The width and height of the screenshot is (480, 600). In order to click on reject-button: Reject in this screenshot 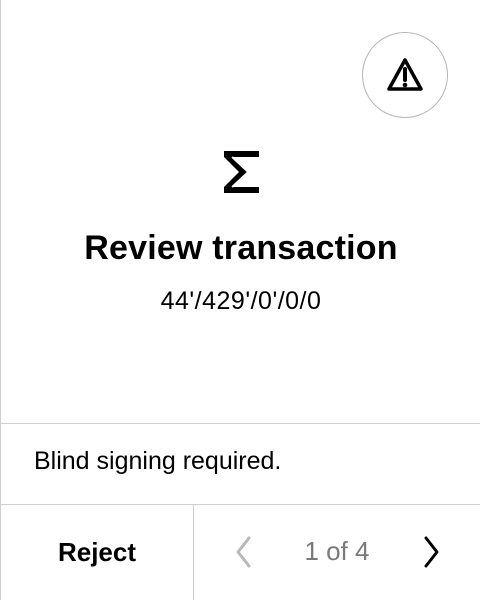, I will do `click(97, 552)`.